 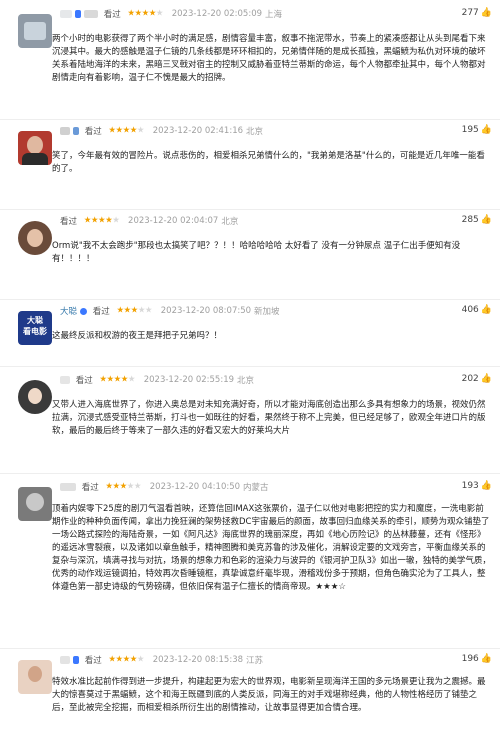 I want to click on useful-number: 285, so click(x=470, y=220).